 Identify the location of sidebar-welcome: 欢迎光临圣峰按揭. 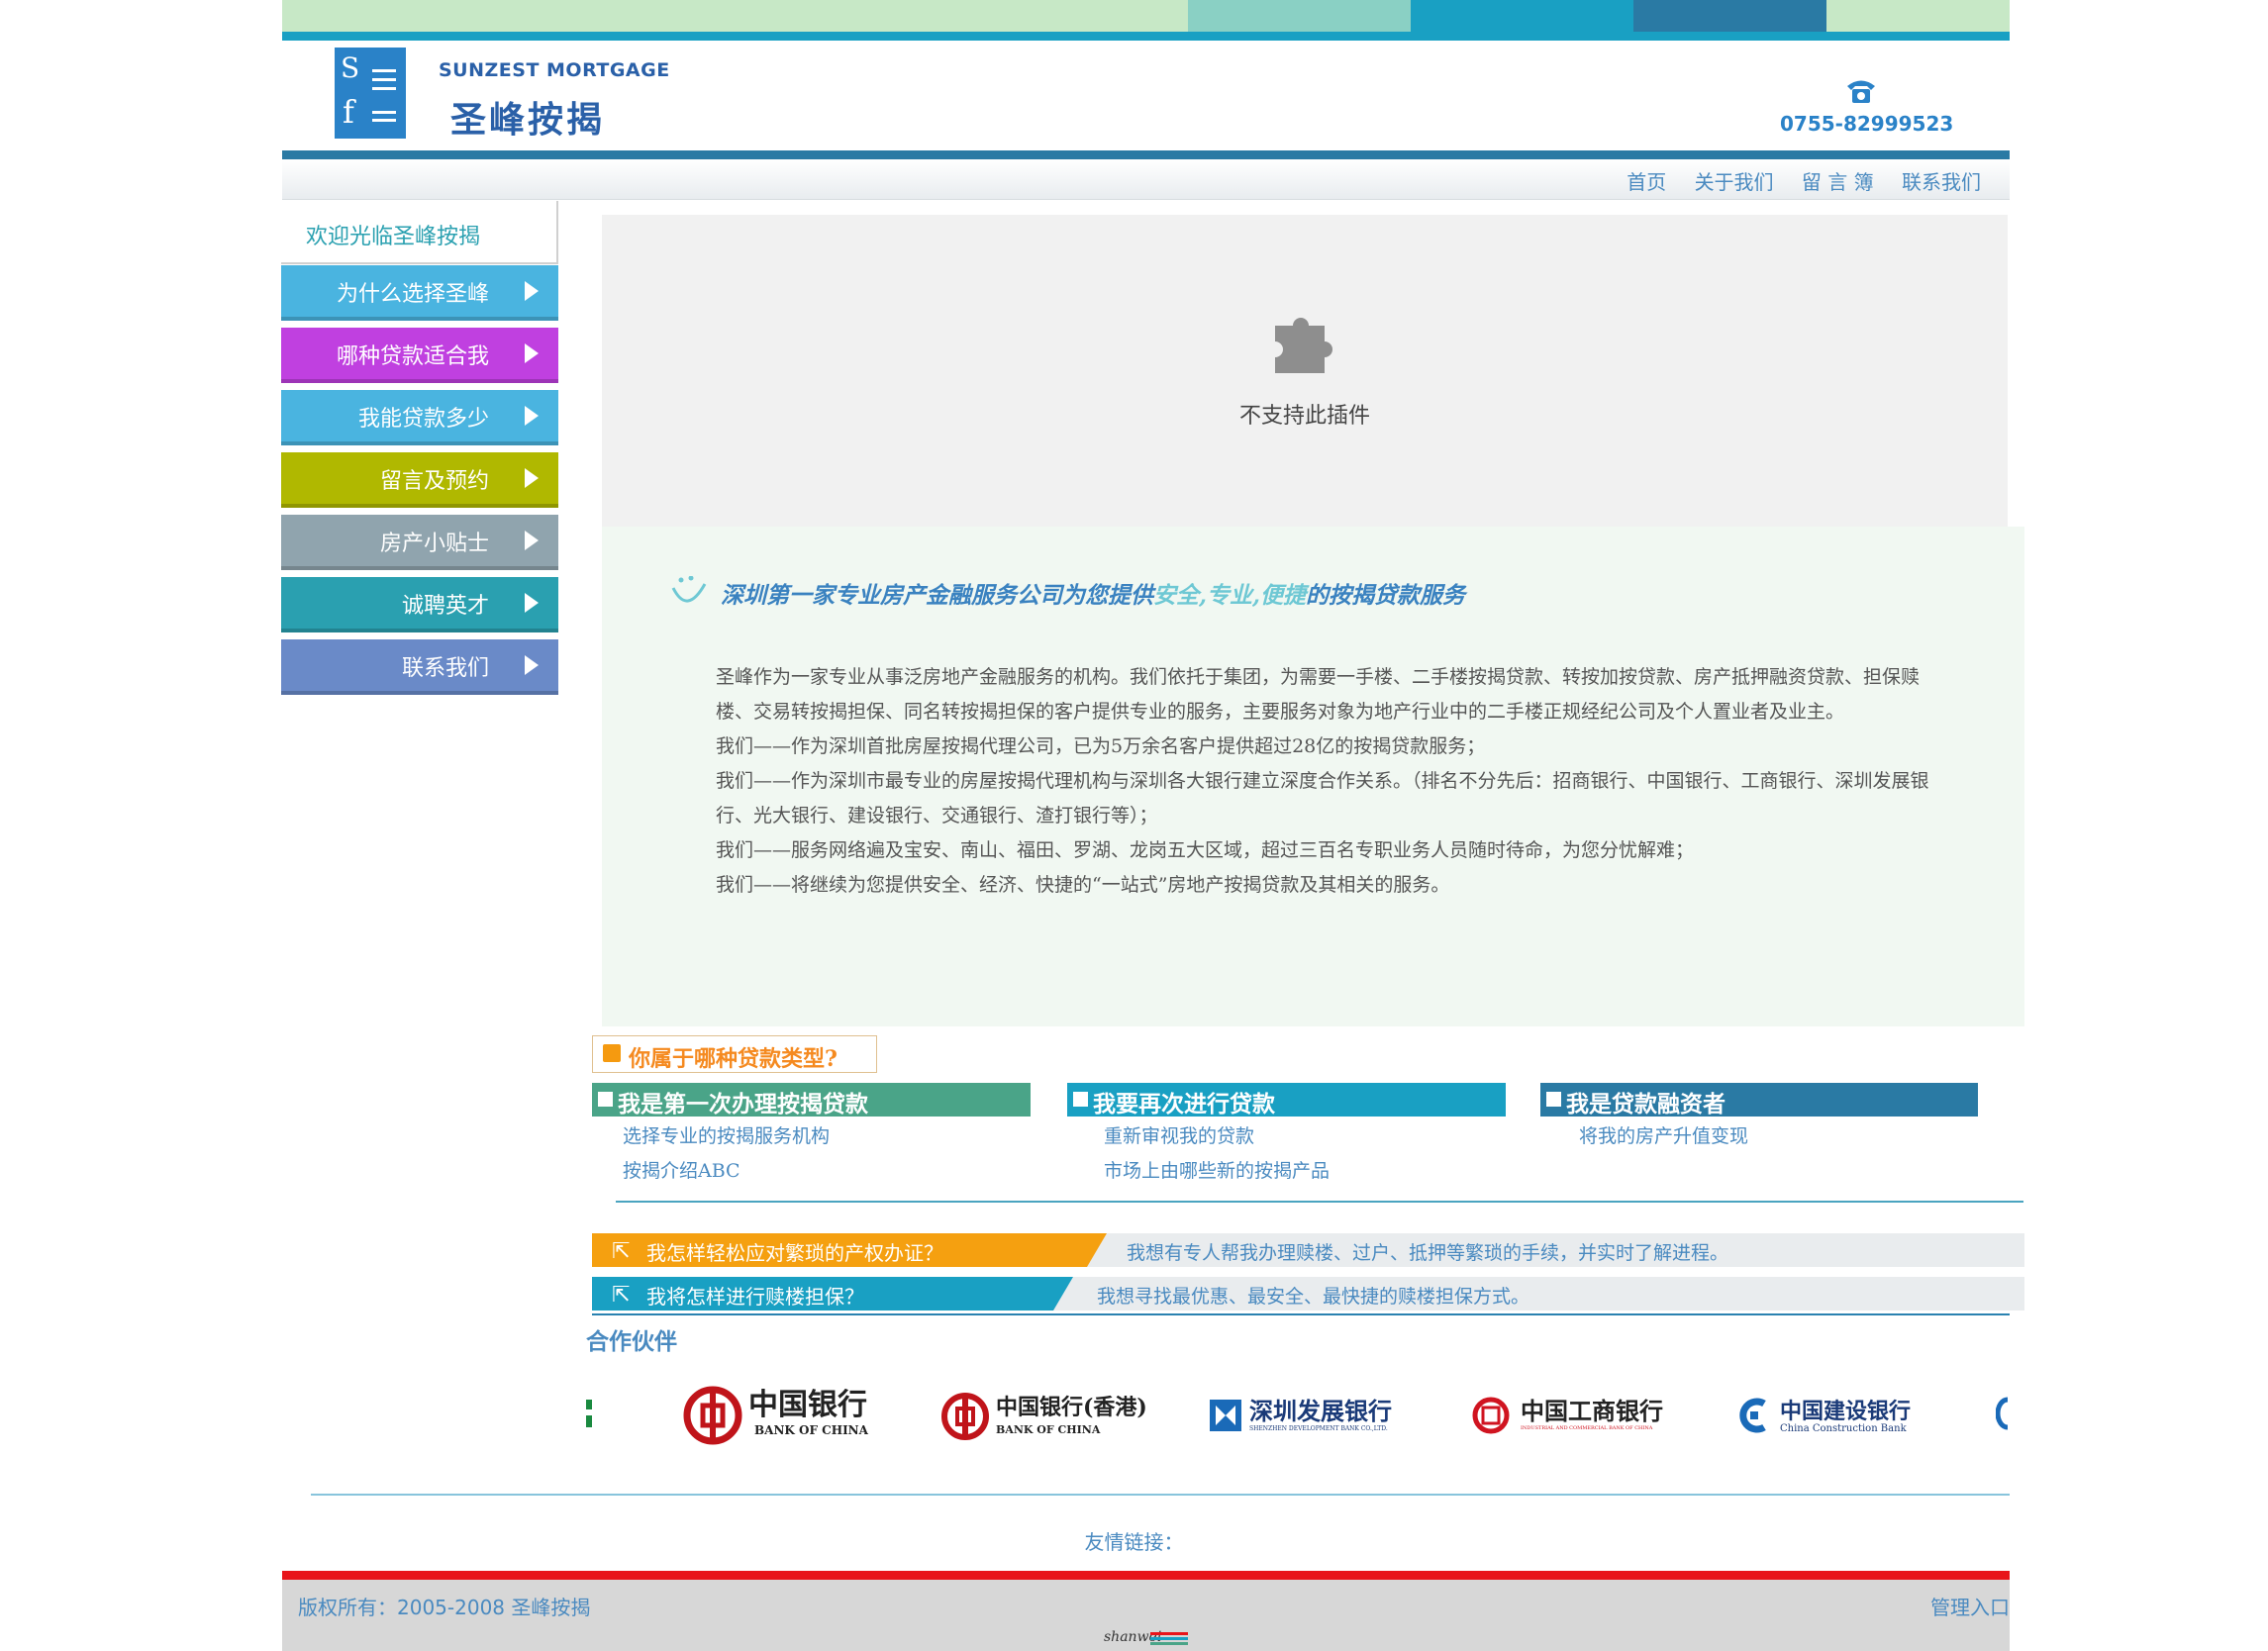
(419, 232).